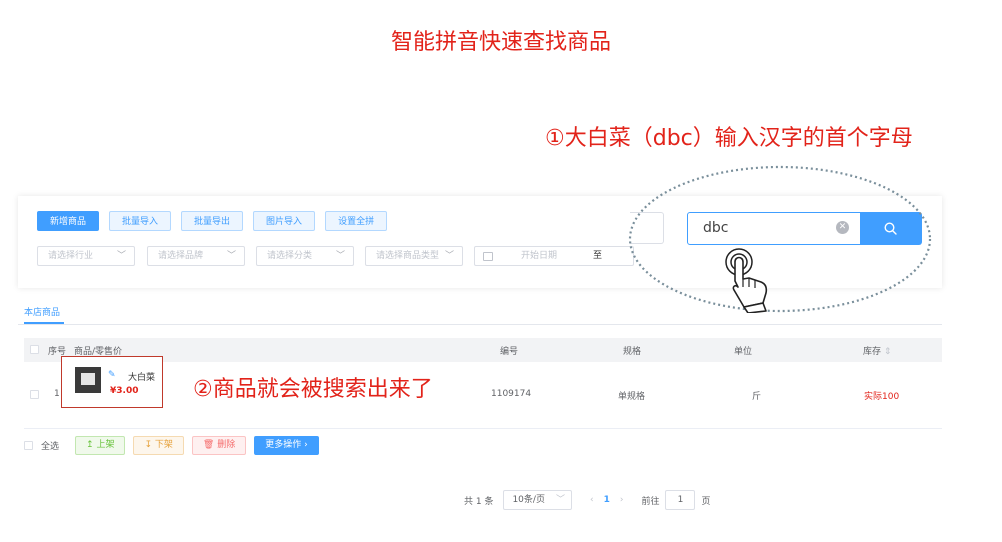 Image resolution: width=1002 pixels, height=542 pixels. Describe the element at coordinates (44, 323) in the screenshot. I see `tab-active-indicator` at that location.